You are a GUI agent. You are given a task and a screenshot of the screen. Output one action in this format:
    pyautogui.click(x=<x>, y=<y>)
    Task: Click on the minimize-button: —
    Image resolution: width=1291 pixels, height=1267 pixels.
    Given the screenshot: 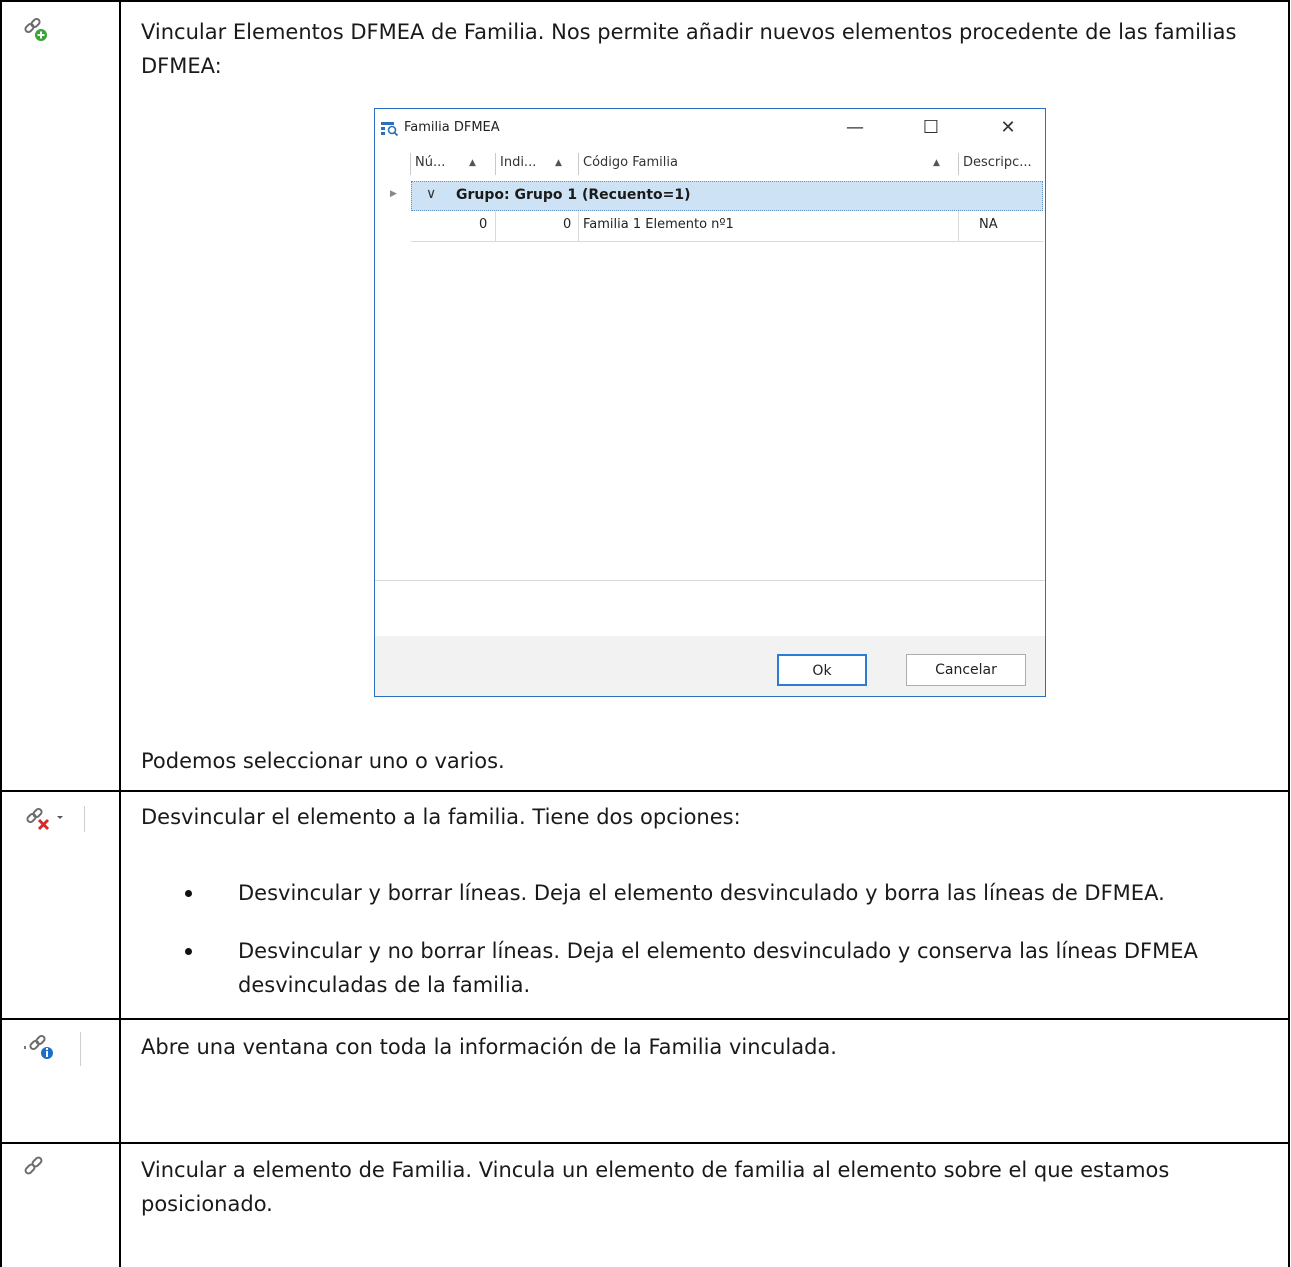 What is the action you would take?
    pyautogui.click(x=855, y=128)
    